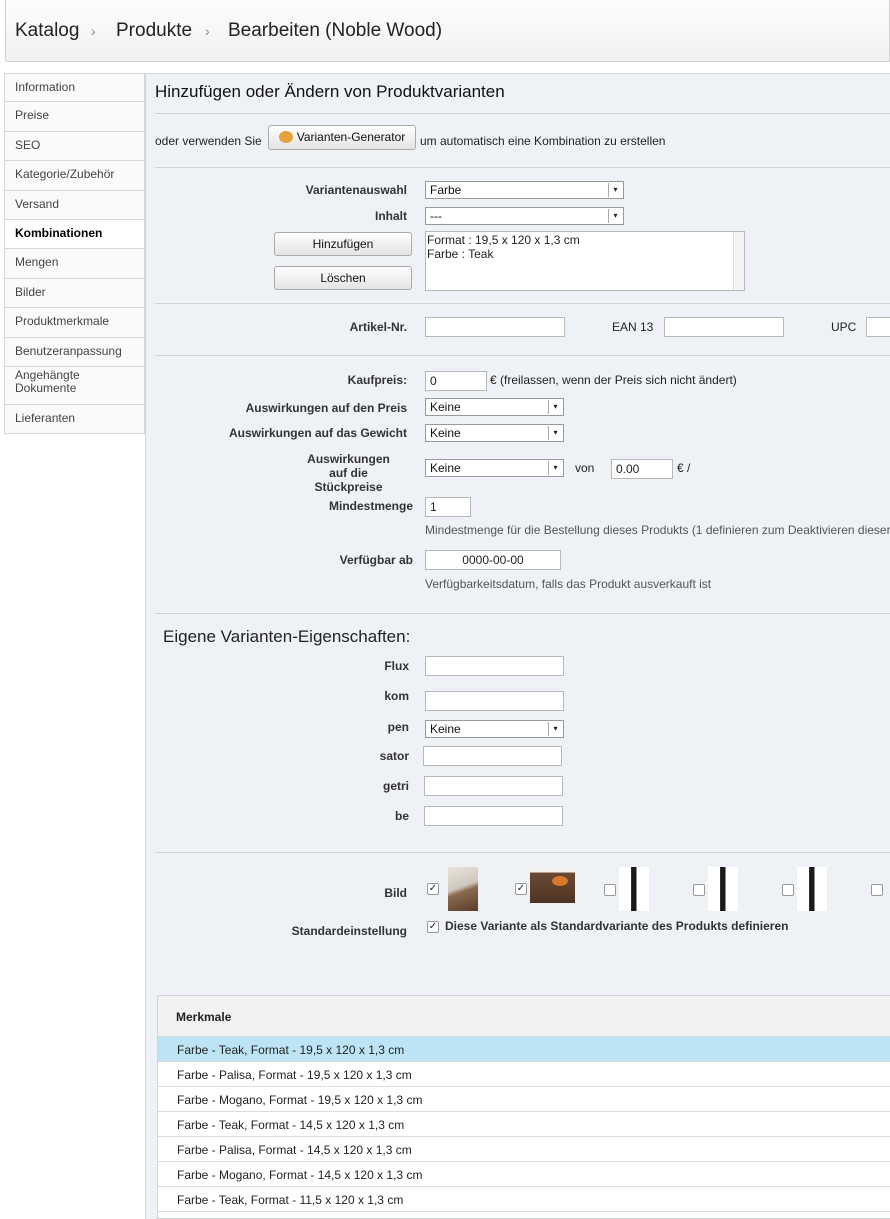 This screenshot has width=890, height=1219. What do you see at coordinates (391, 216) in the screenshot?
I see `content-label: Inhalt` at bounding box center [391, 216].